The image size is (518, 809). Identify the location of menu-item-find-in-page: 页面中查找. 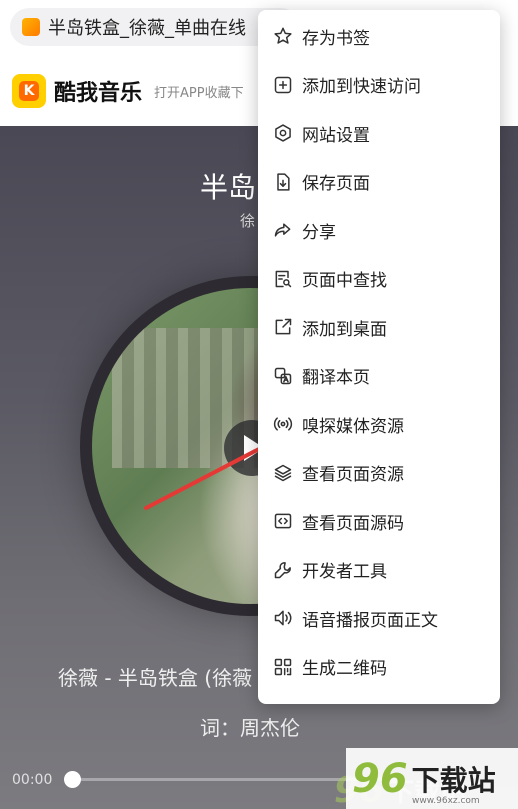
(379, 279).